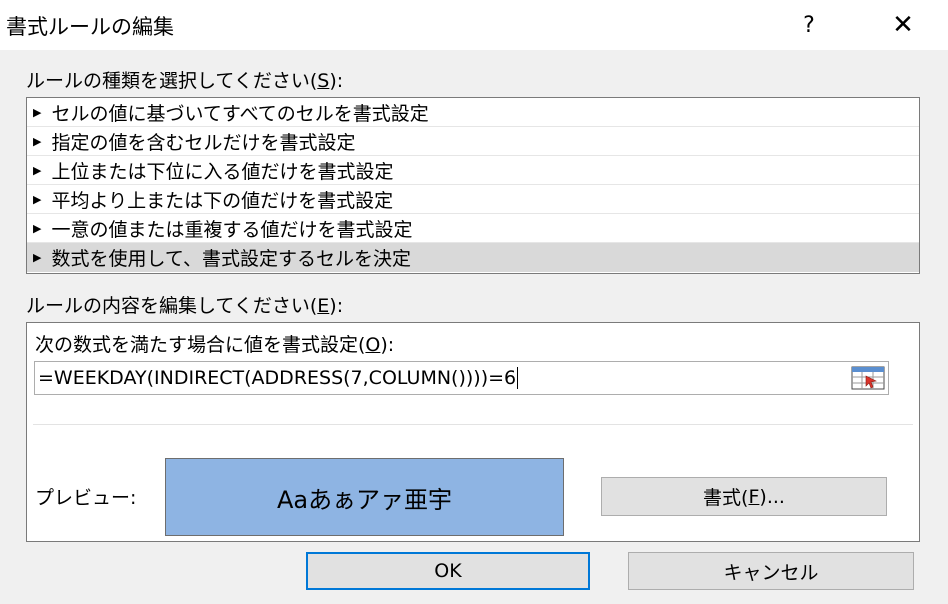  What do you see at coordinates (222, 200) in the screenshot?
I see `rule-type-item-label: 平均より上または下の値だけを書式設定` at bounding box center [222, 200].